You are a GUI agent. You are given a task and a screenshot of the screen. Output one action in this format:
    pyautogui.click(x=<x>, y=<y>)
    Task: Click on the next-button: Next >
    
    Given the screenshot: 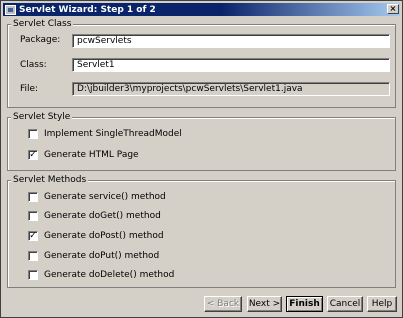 What is the action you would take?
    pyautogui.click(x=264, y=304)
    